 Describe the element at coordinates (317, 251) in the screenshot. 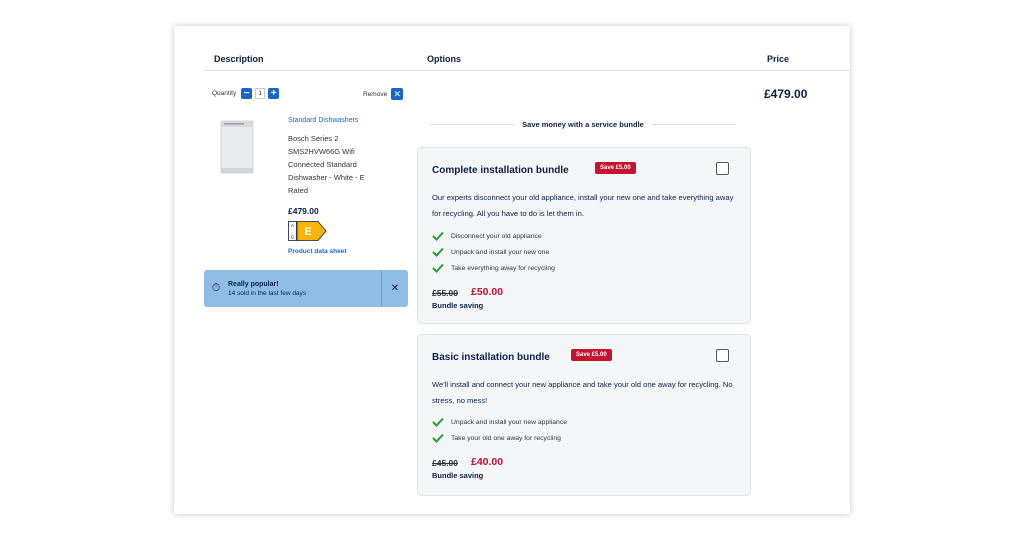

I see `product-datasheet-link: Product data sheet` at that location.